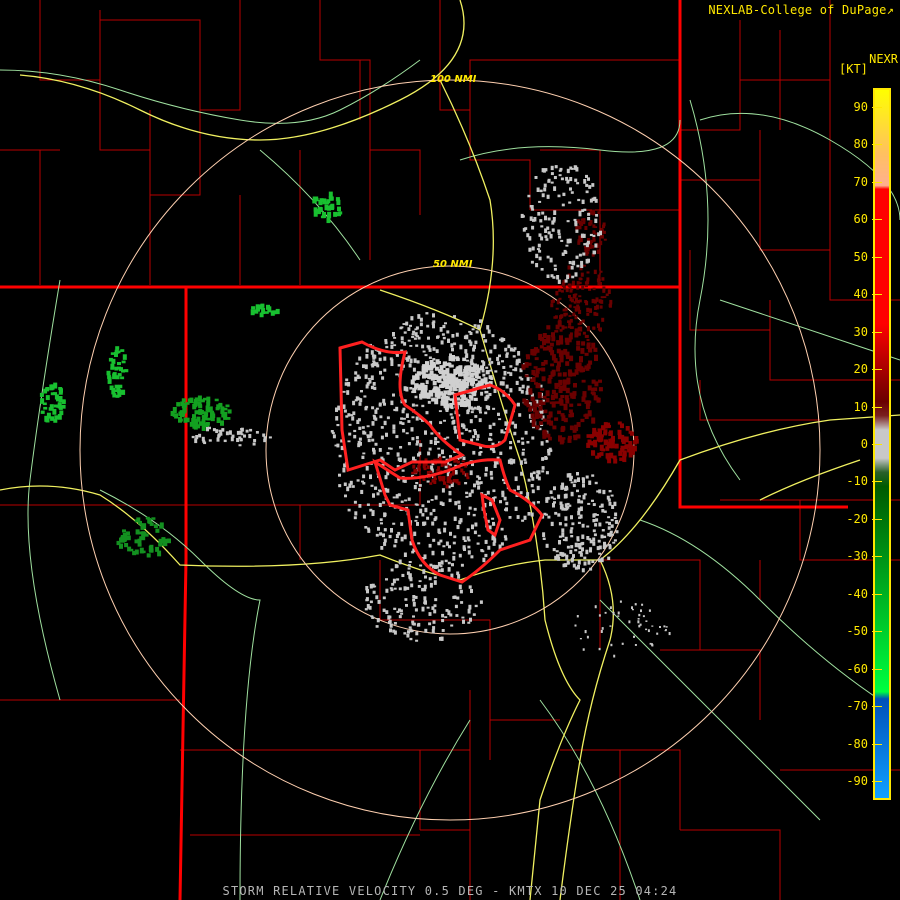 The image size is (900, 900). What do you see at coordinates (858, 594) in the screenshot?
I see `colorbar-tick: -40` at bounding box center [858, 594].